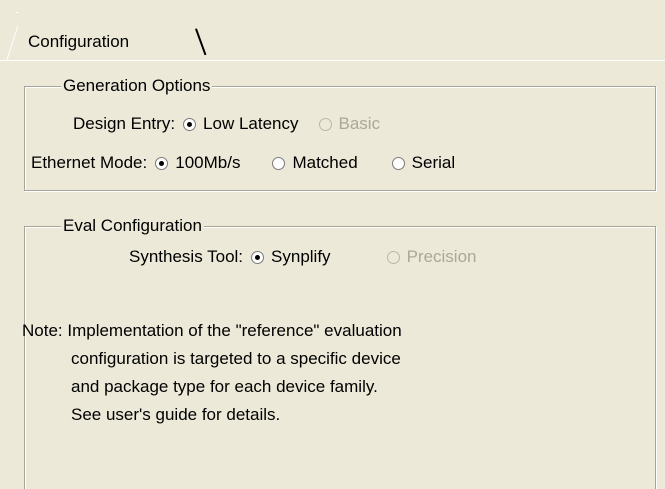  I want to click on note-line-4: See user's guide for details., so click(176, 414).